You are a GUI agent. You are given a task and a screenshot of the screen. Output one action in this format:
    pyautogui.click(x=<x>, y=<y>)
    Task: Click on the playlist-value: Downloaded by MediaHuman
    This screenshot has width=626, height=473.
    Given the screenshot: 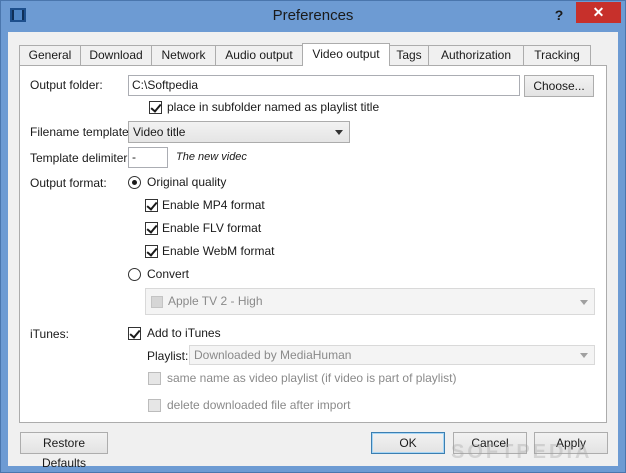 What is the action you would take?
    pyautogui.click(x=273, y=355)
    